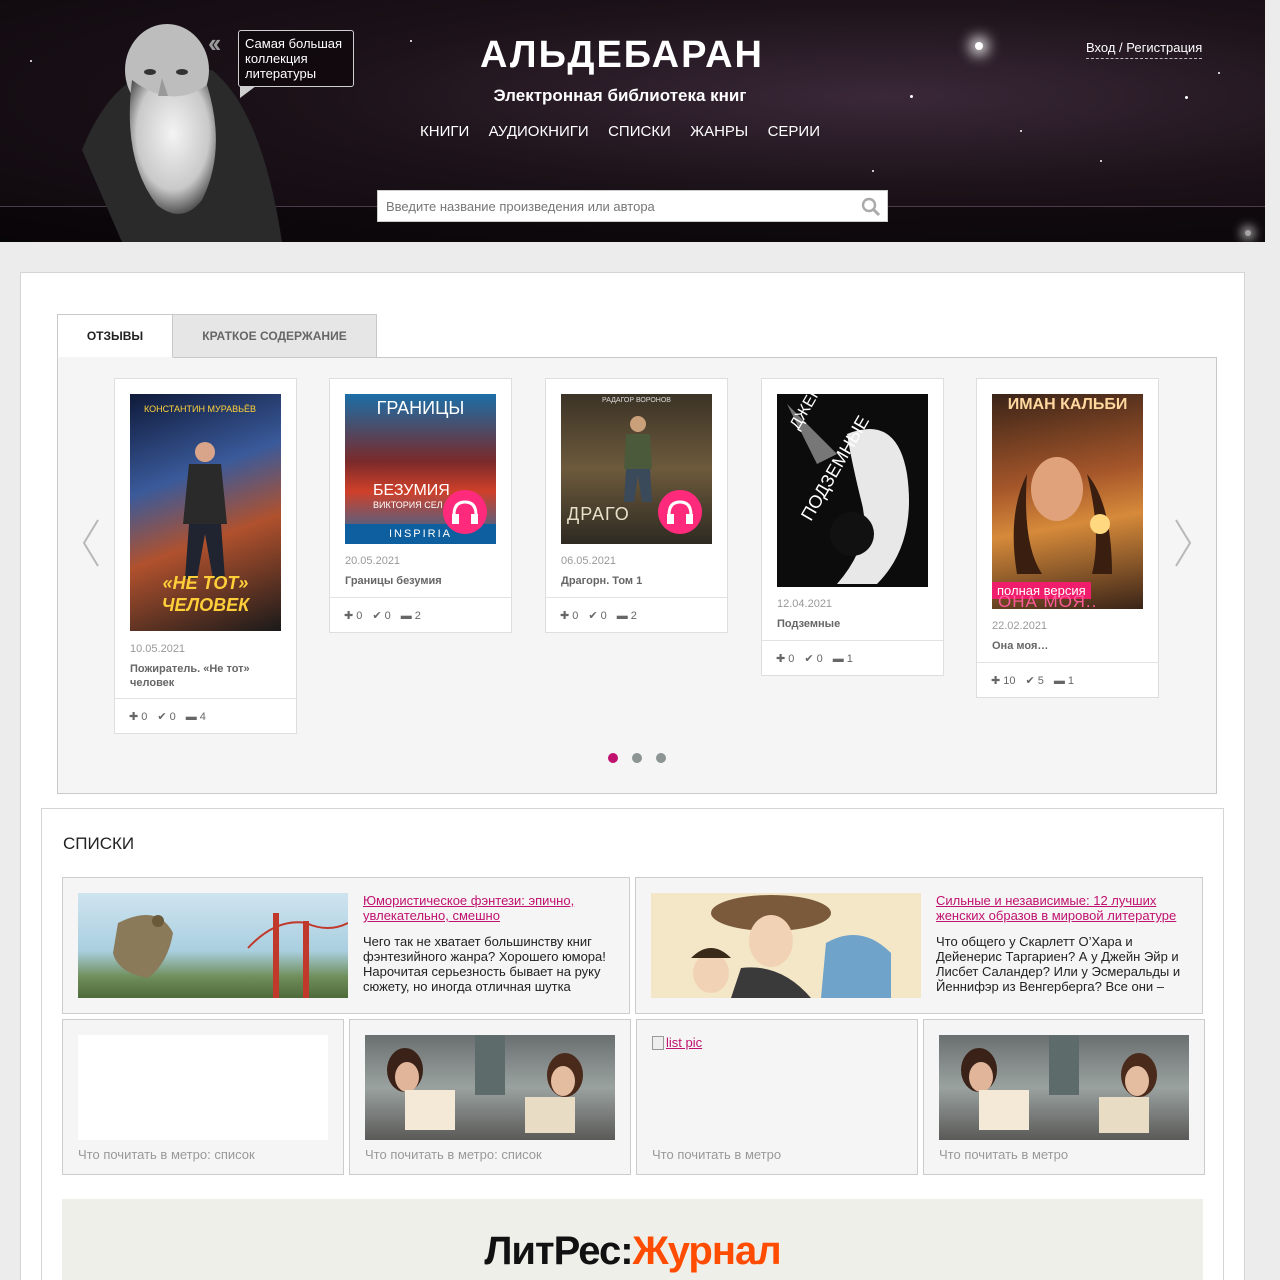 This screenshot has width=1280, height=1280. What do you see at coordinates (636, 615) in the screenshot?
I see `card-stats: ✚ 0 ✔ 0 ▬ 2` at bounding box center [636, 615].